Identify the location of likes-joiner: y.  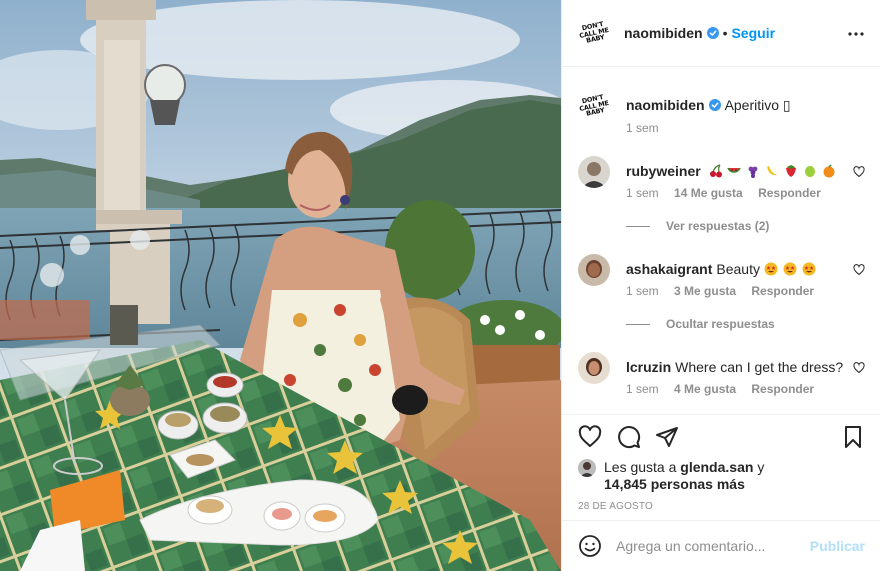
(761, 467).